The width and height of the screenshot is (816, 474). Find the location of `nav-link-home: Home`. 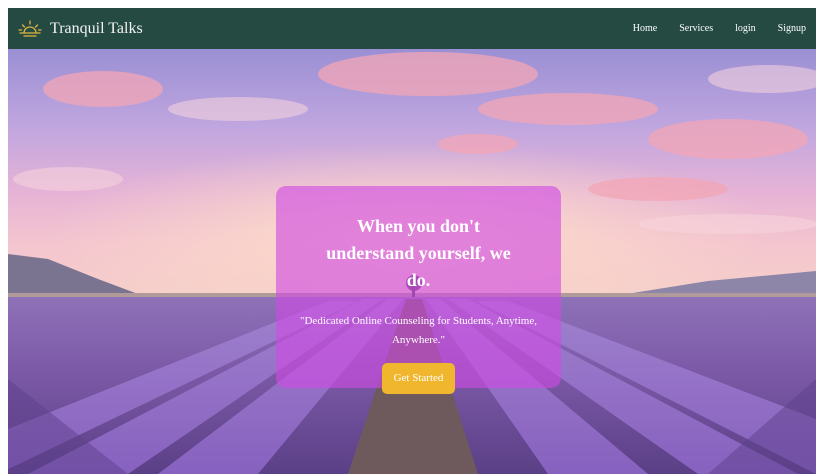

nav-link-home: Home is located at coordinates (645, 28).